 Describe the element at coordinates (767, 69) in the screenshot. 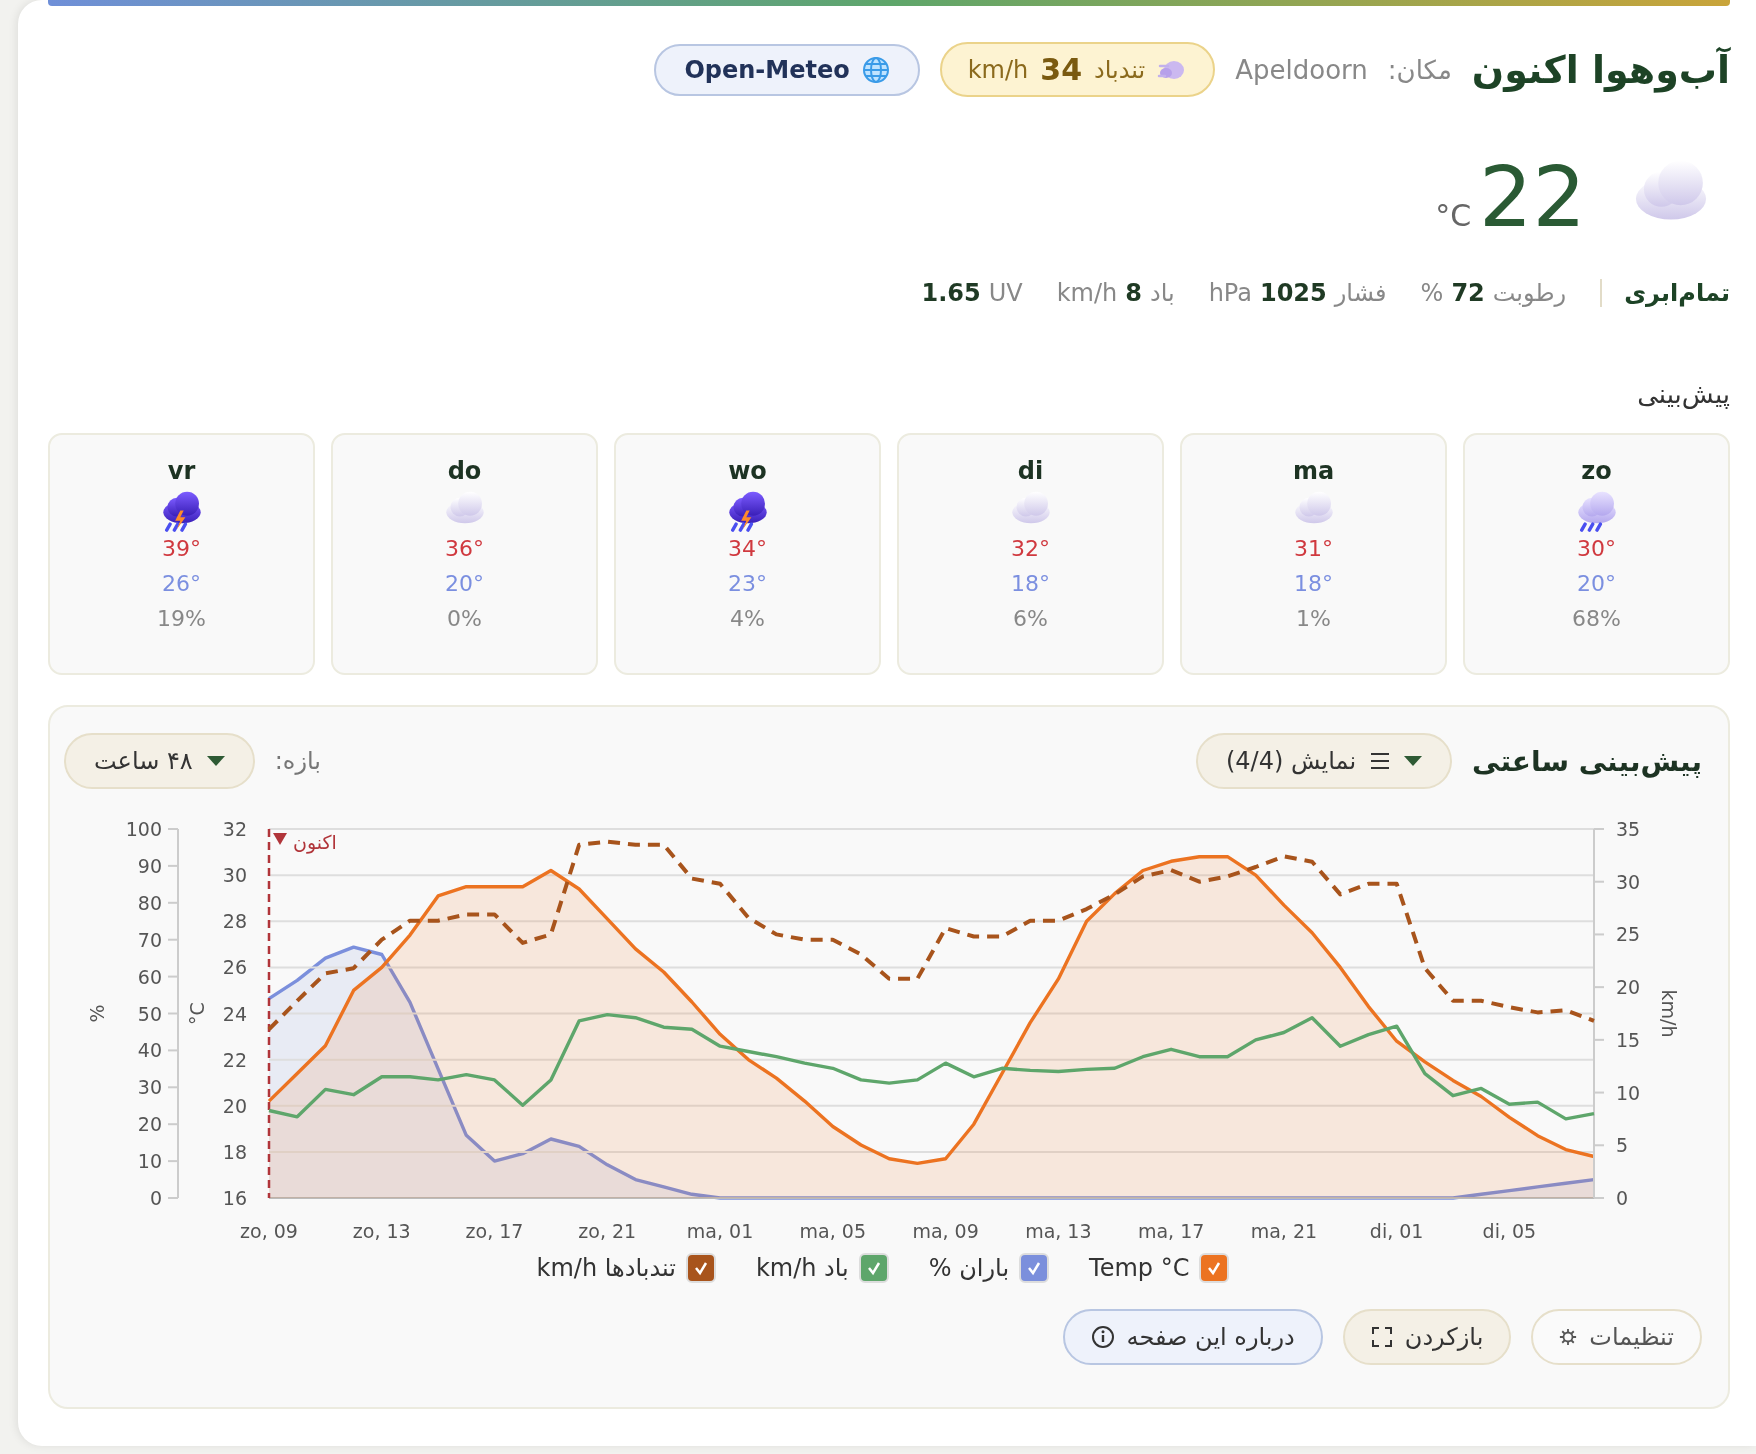

I see `source-label: Open-Meteo` at that location.